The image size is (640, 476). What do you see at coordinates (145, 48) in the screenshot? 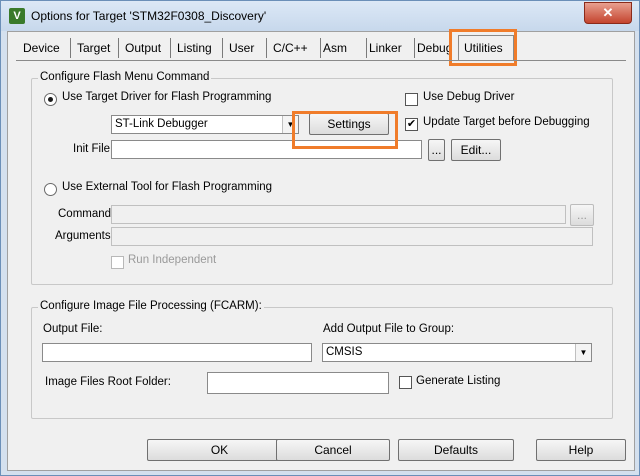
I see `tab-output: Output` at bounding box center [145, 48].